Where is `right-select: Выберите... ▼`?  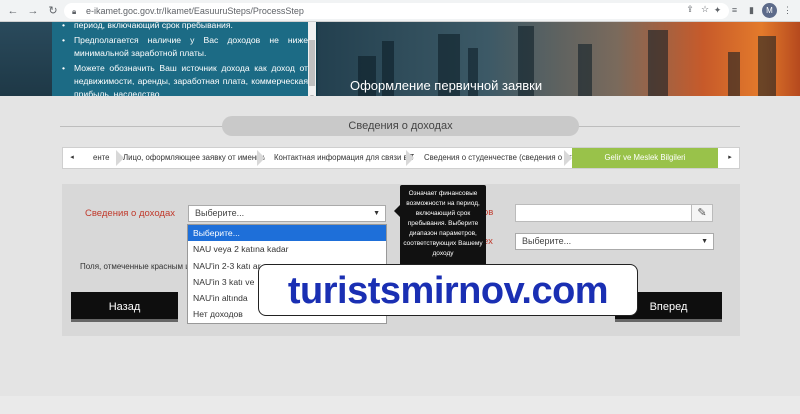
right-select: Выберите... ▼ is located at coordinates (614, 241).